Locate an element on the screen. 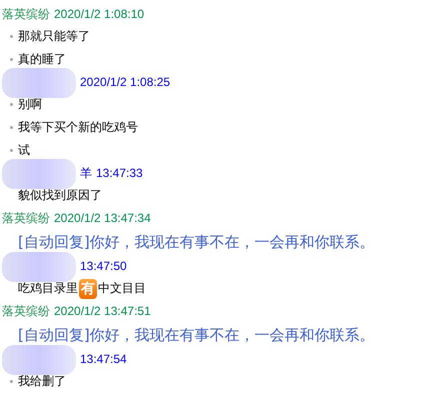  message-text: 我等下买个新的吃鸡号 is located at coordinates (78, 127).